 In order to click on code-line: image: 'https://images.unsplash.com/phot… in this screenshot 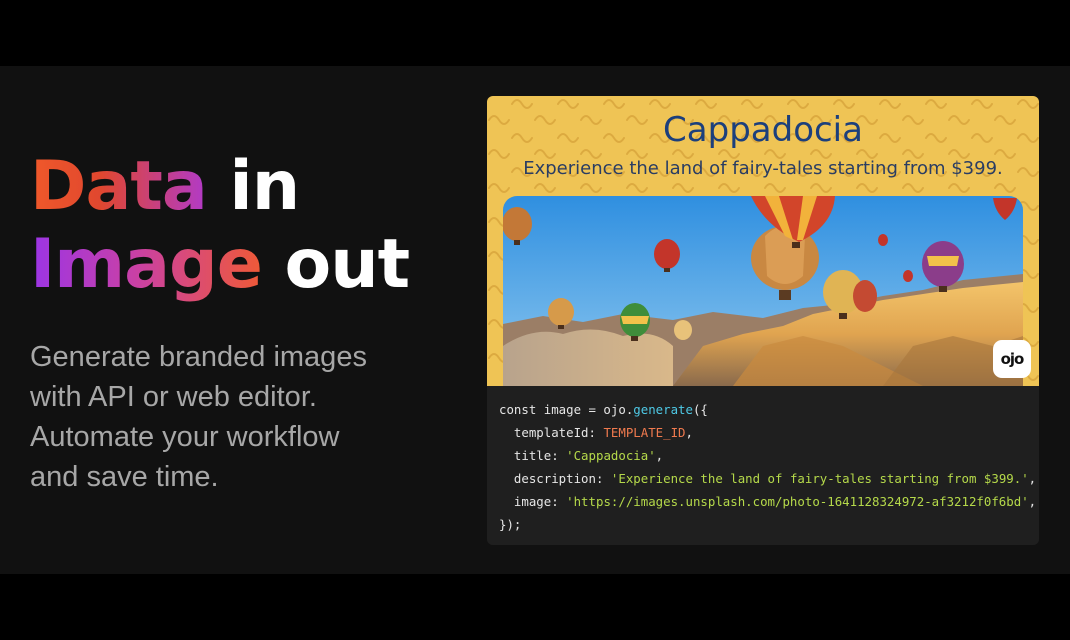, I will do `click(768, 501)`.